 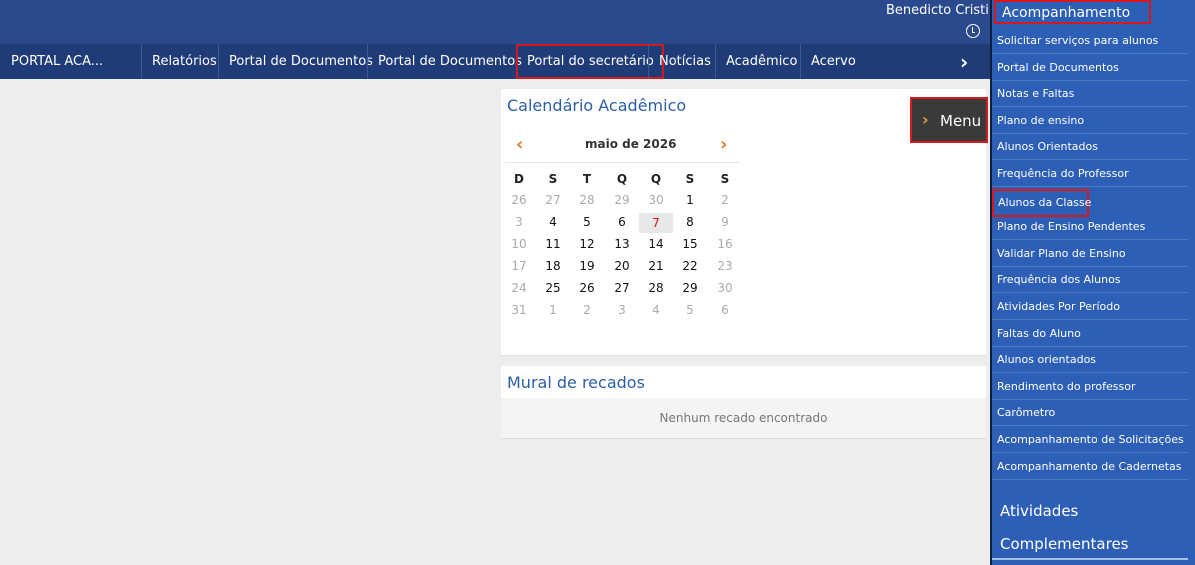 What do you see at coordinates (587, 244) in the screenshot?
I see `calendar-day: 12` at bounding box center [587, 244].